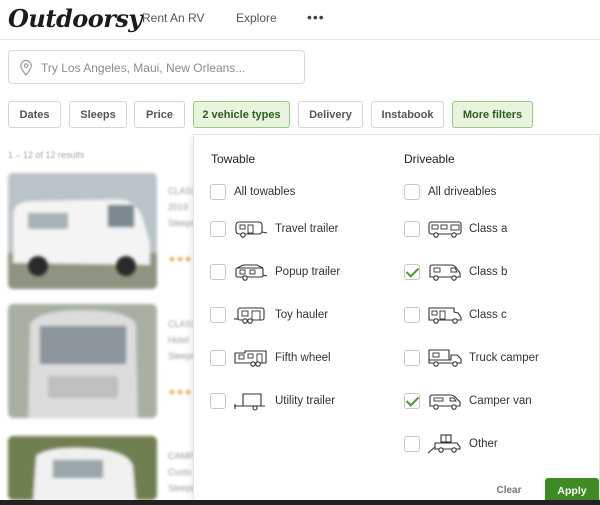 The height and width of the screenshot is (505, 600). What do you see at coordinates (272, 401) in the screenshot?
I see `option-utility-trailer: Utility trailer` at bounding box center [272, 401].